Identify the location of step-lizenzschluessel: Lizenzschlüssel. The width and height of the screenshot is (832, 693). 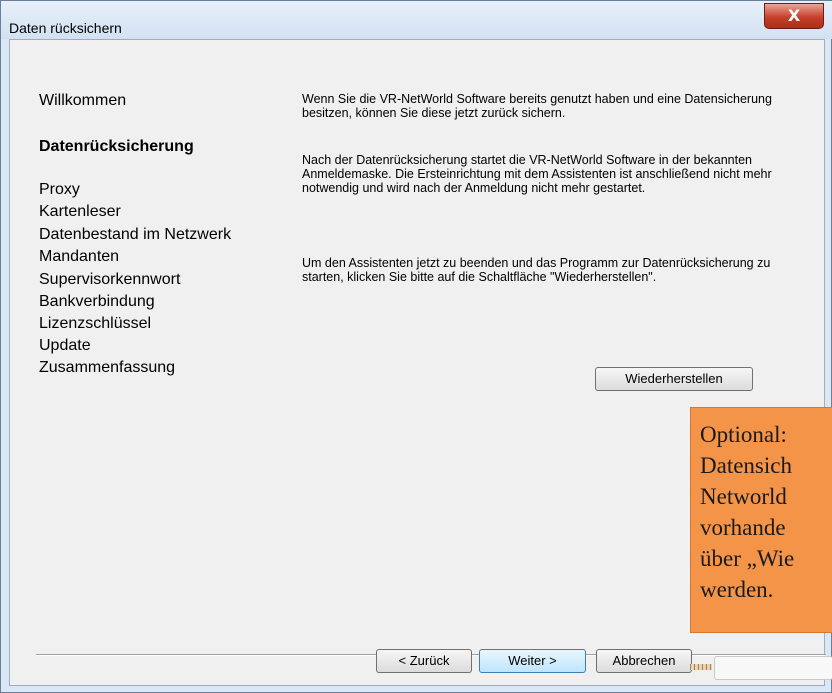
(95, 323).